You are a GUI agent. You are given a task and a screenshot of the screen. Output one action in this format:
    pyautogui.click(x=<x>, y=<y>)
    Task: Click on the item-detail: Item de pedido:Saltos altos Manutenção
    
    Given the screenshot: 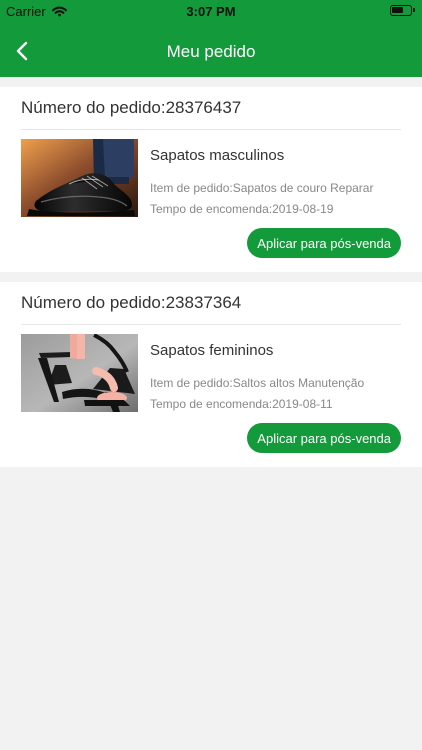 What is the action you would take?
    pyautogui.click(x=257, y=383)
    